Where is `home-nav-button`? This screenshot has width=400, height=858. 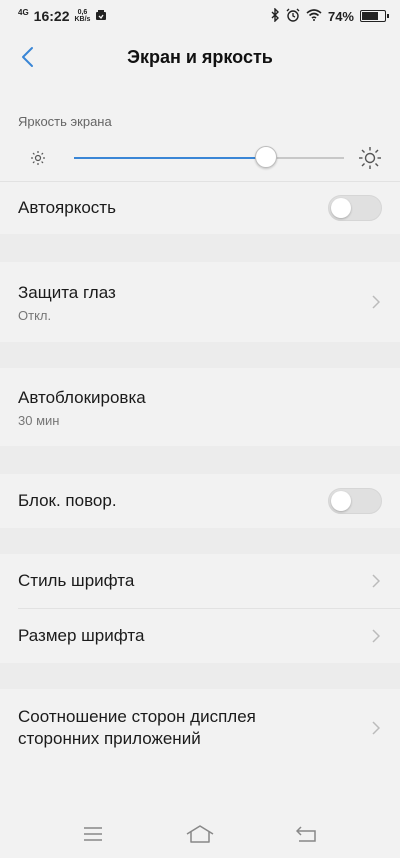 home-nav-button is located at coordinates (200, 834).